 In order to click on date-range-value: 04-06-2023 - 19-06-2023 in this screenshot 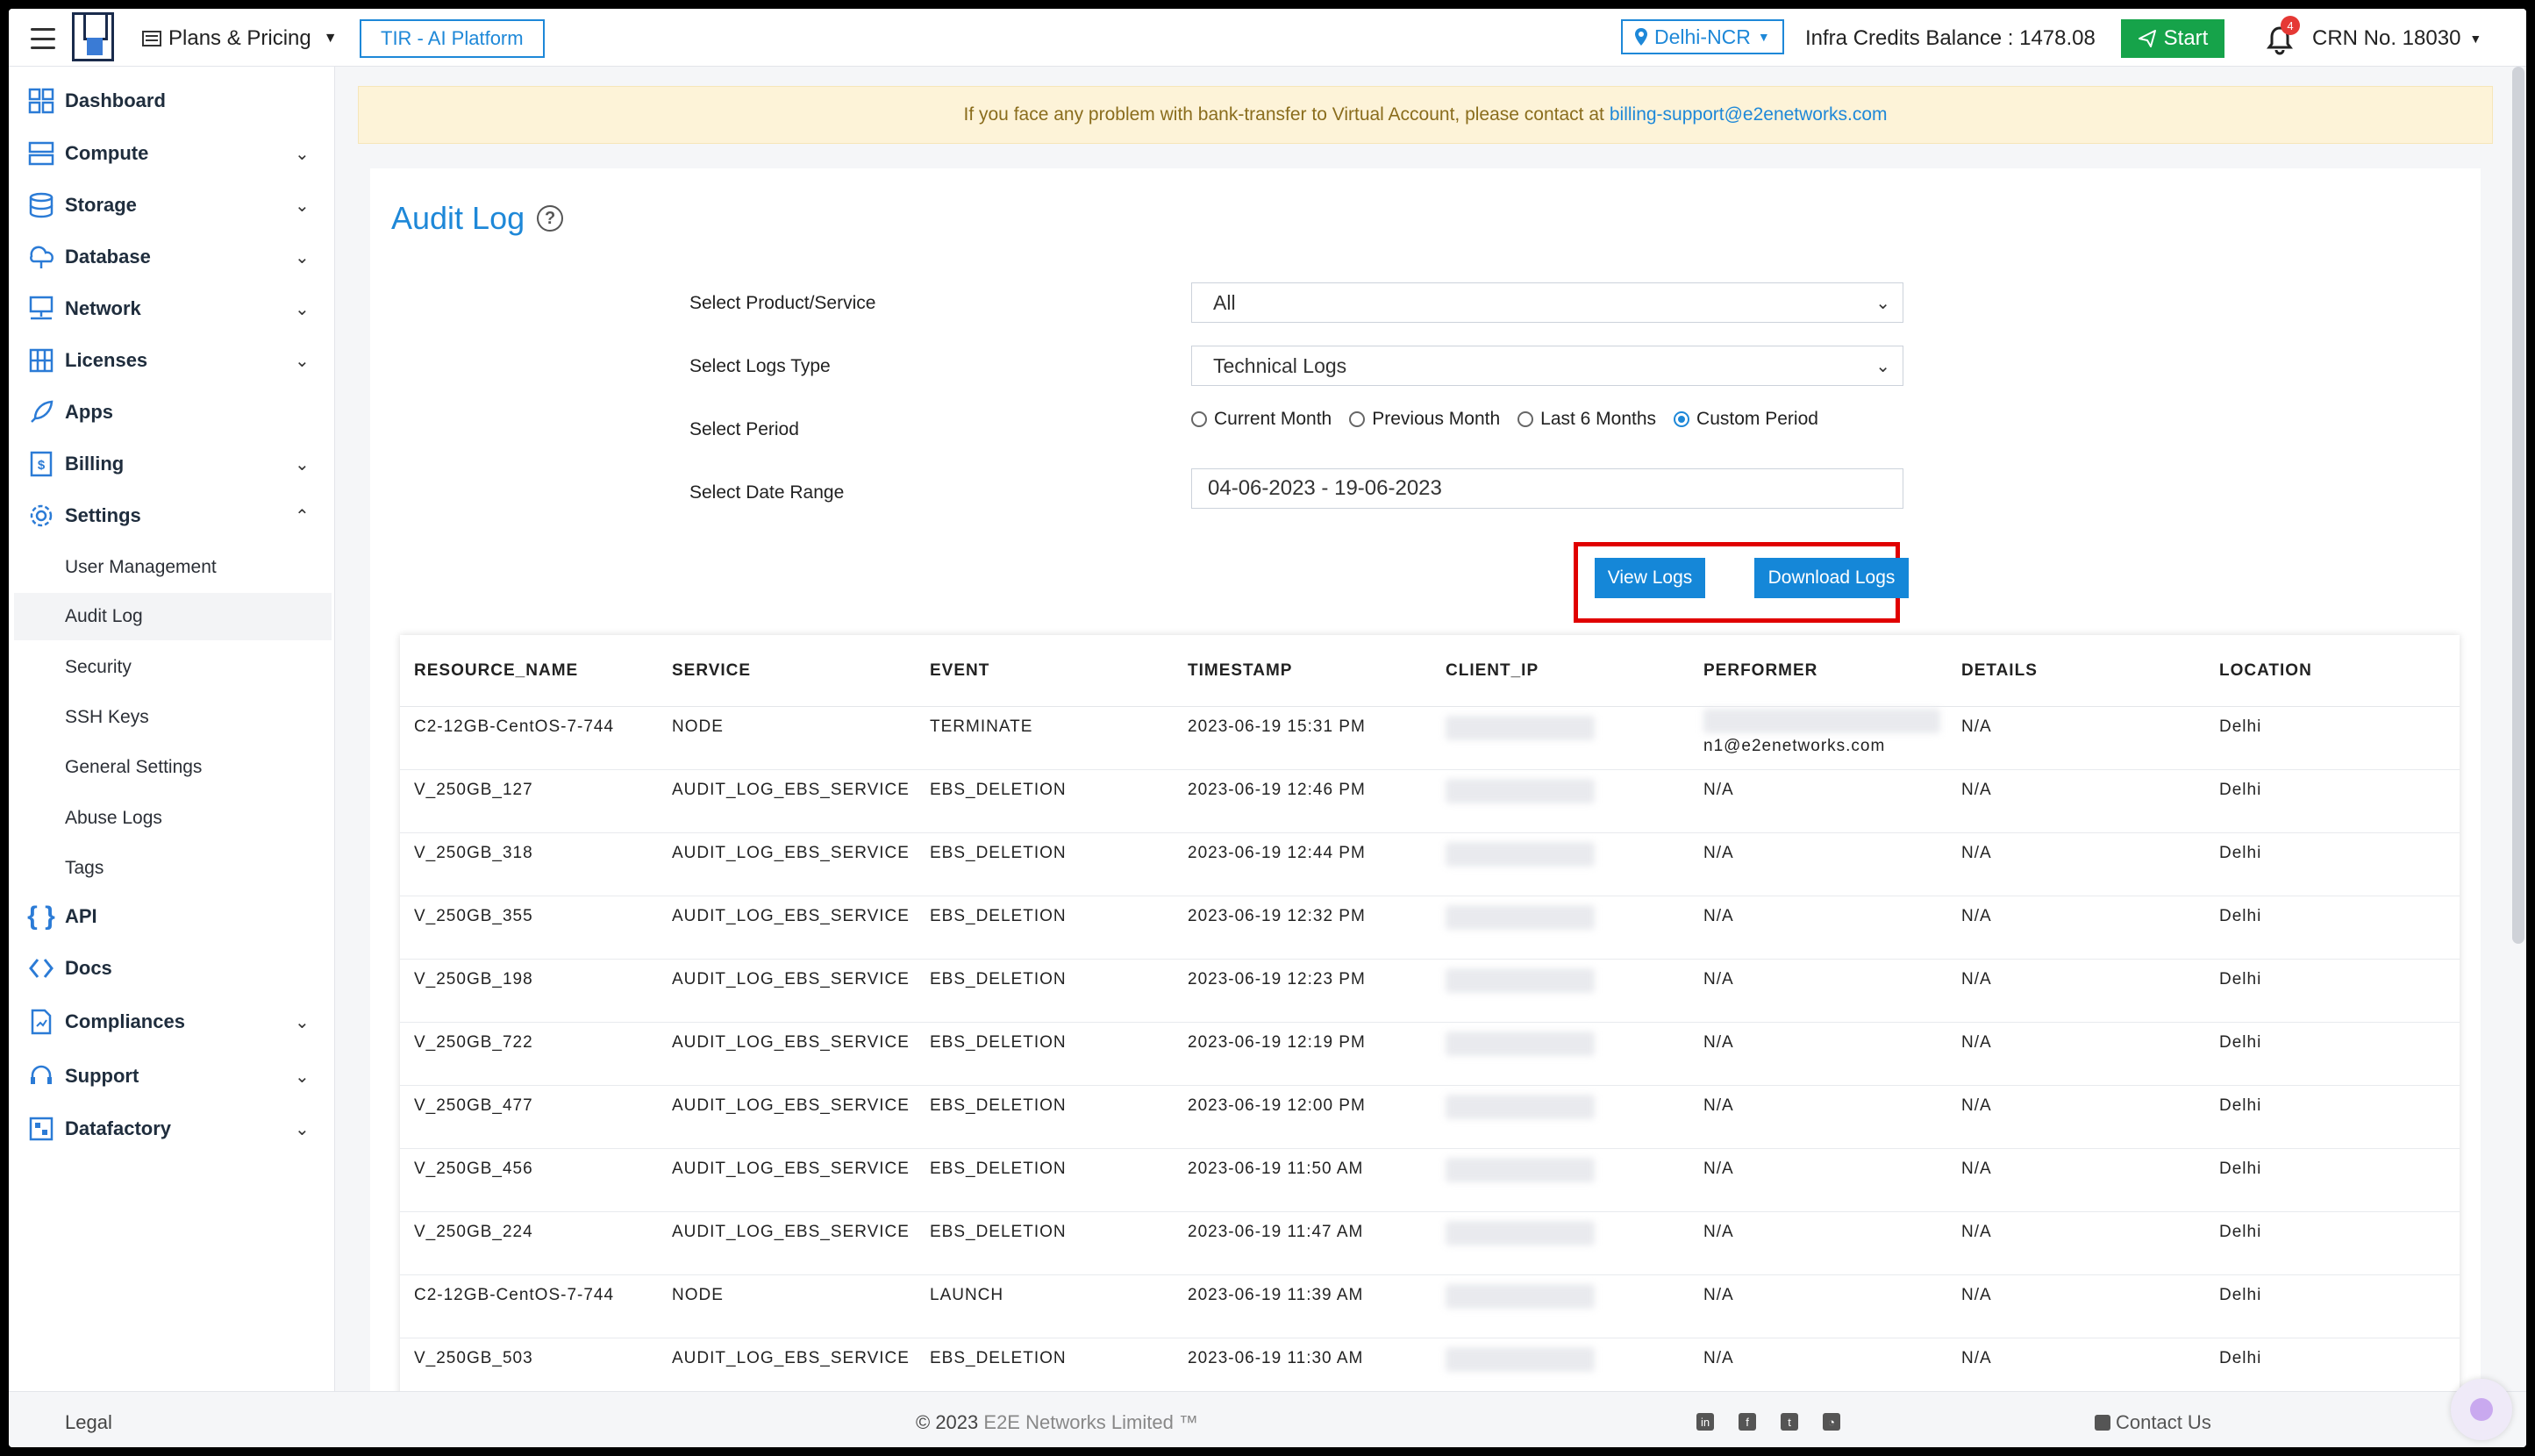, I will do `click(1325, 488)`.